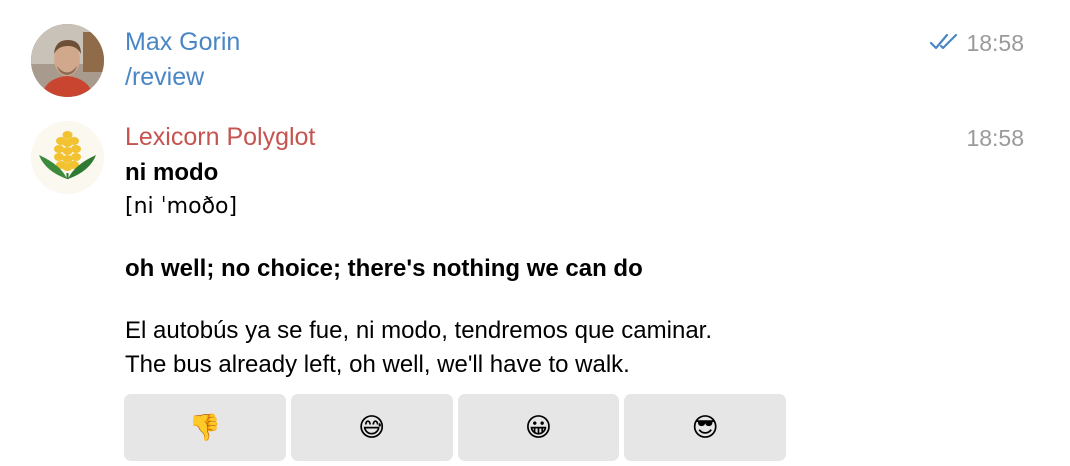  I want to click on corn-icon, so click(67, 157).